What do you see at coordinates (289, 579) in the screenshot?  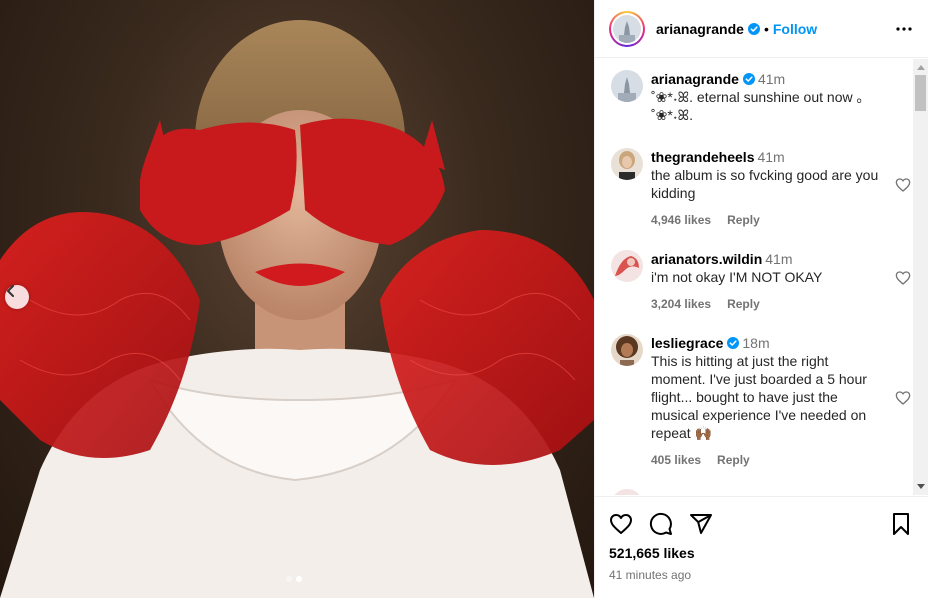 I see `carousel-dot` at bounding box center [289, 579].